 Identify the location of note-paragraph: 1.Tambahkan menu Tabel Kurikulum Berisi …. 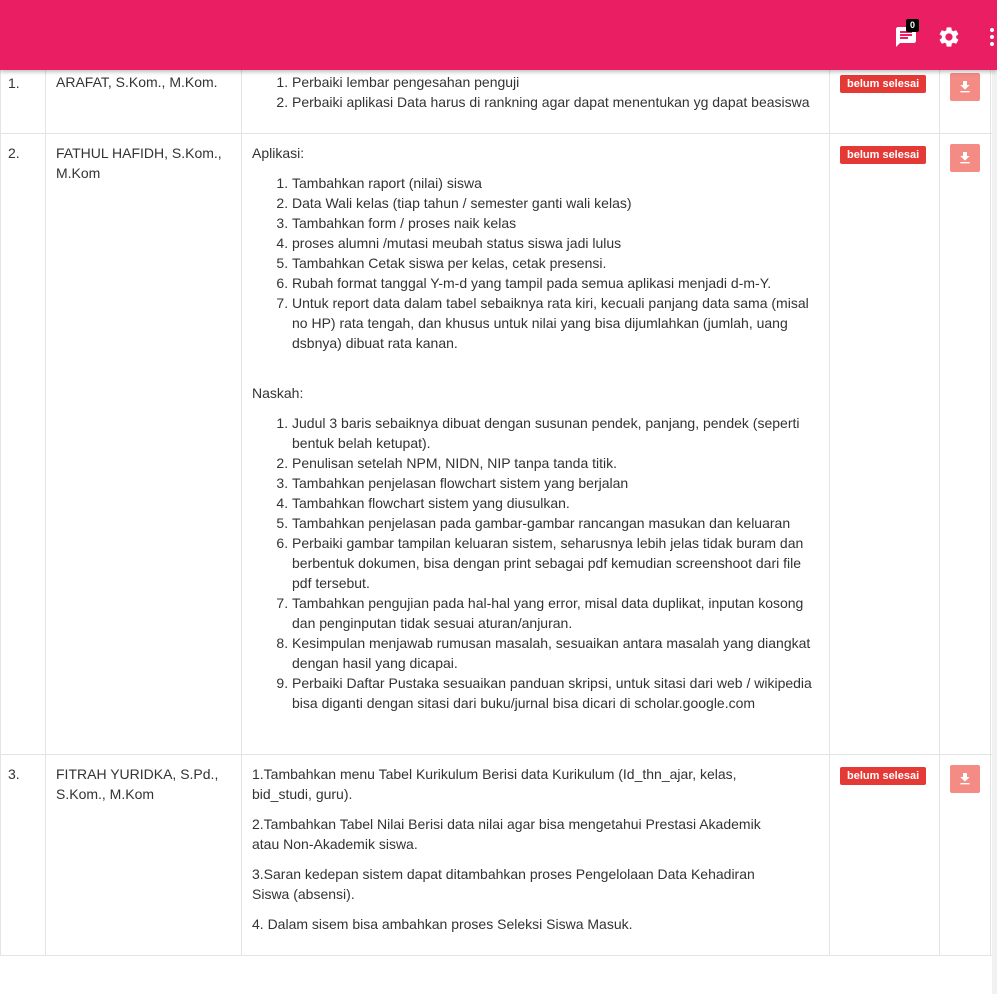
(494, 784).